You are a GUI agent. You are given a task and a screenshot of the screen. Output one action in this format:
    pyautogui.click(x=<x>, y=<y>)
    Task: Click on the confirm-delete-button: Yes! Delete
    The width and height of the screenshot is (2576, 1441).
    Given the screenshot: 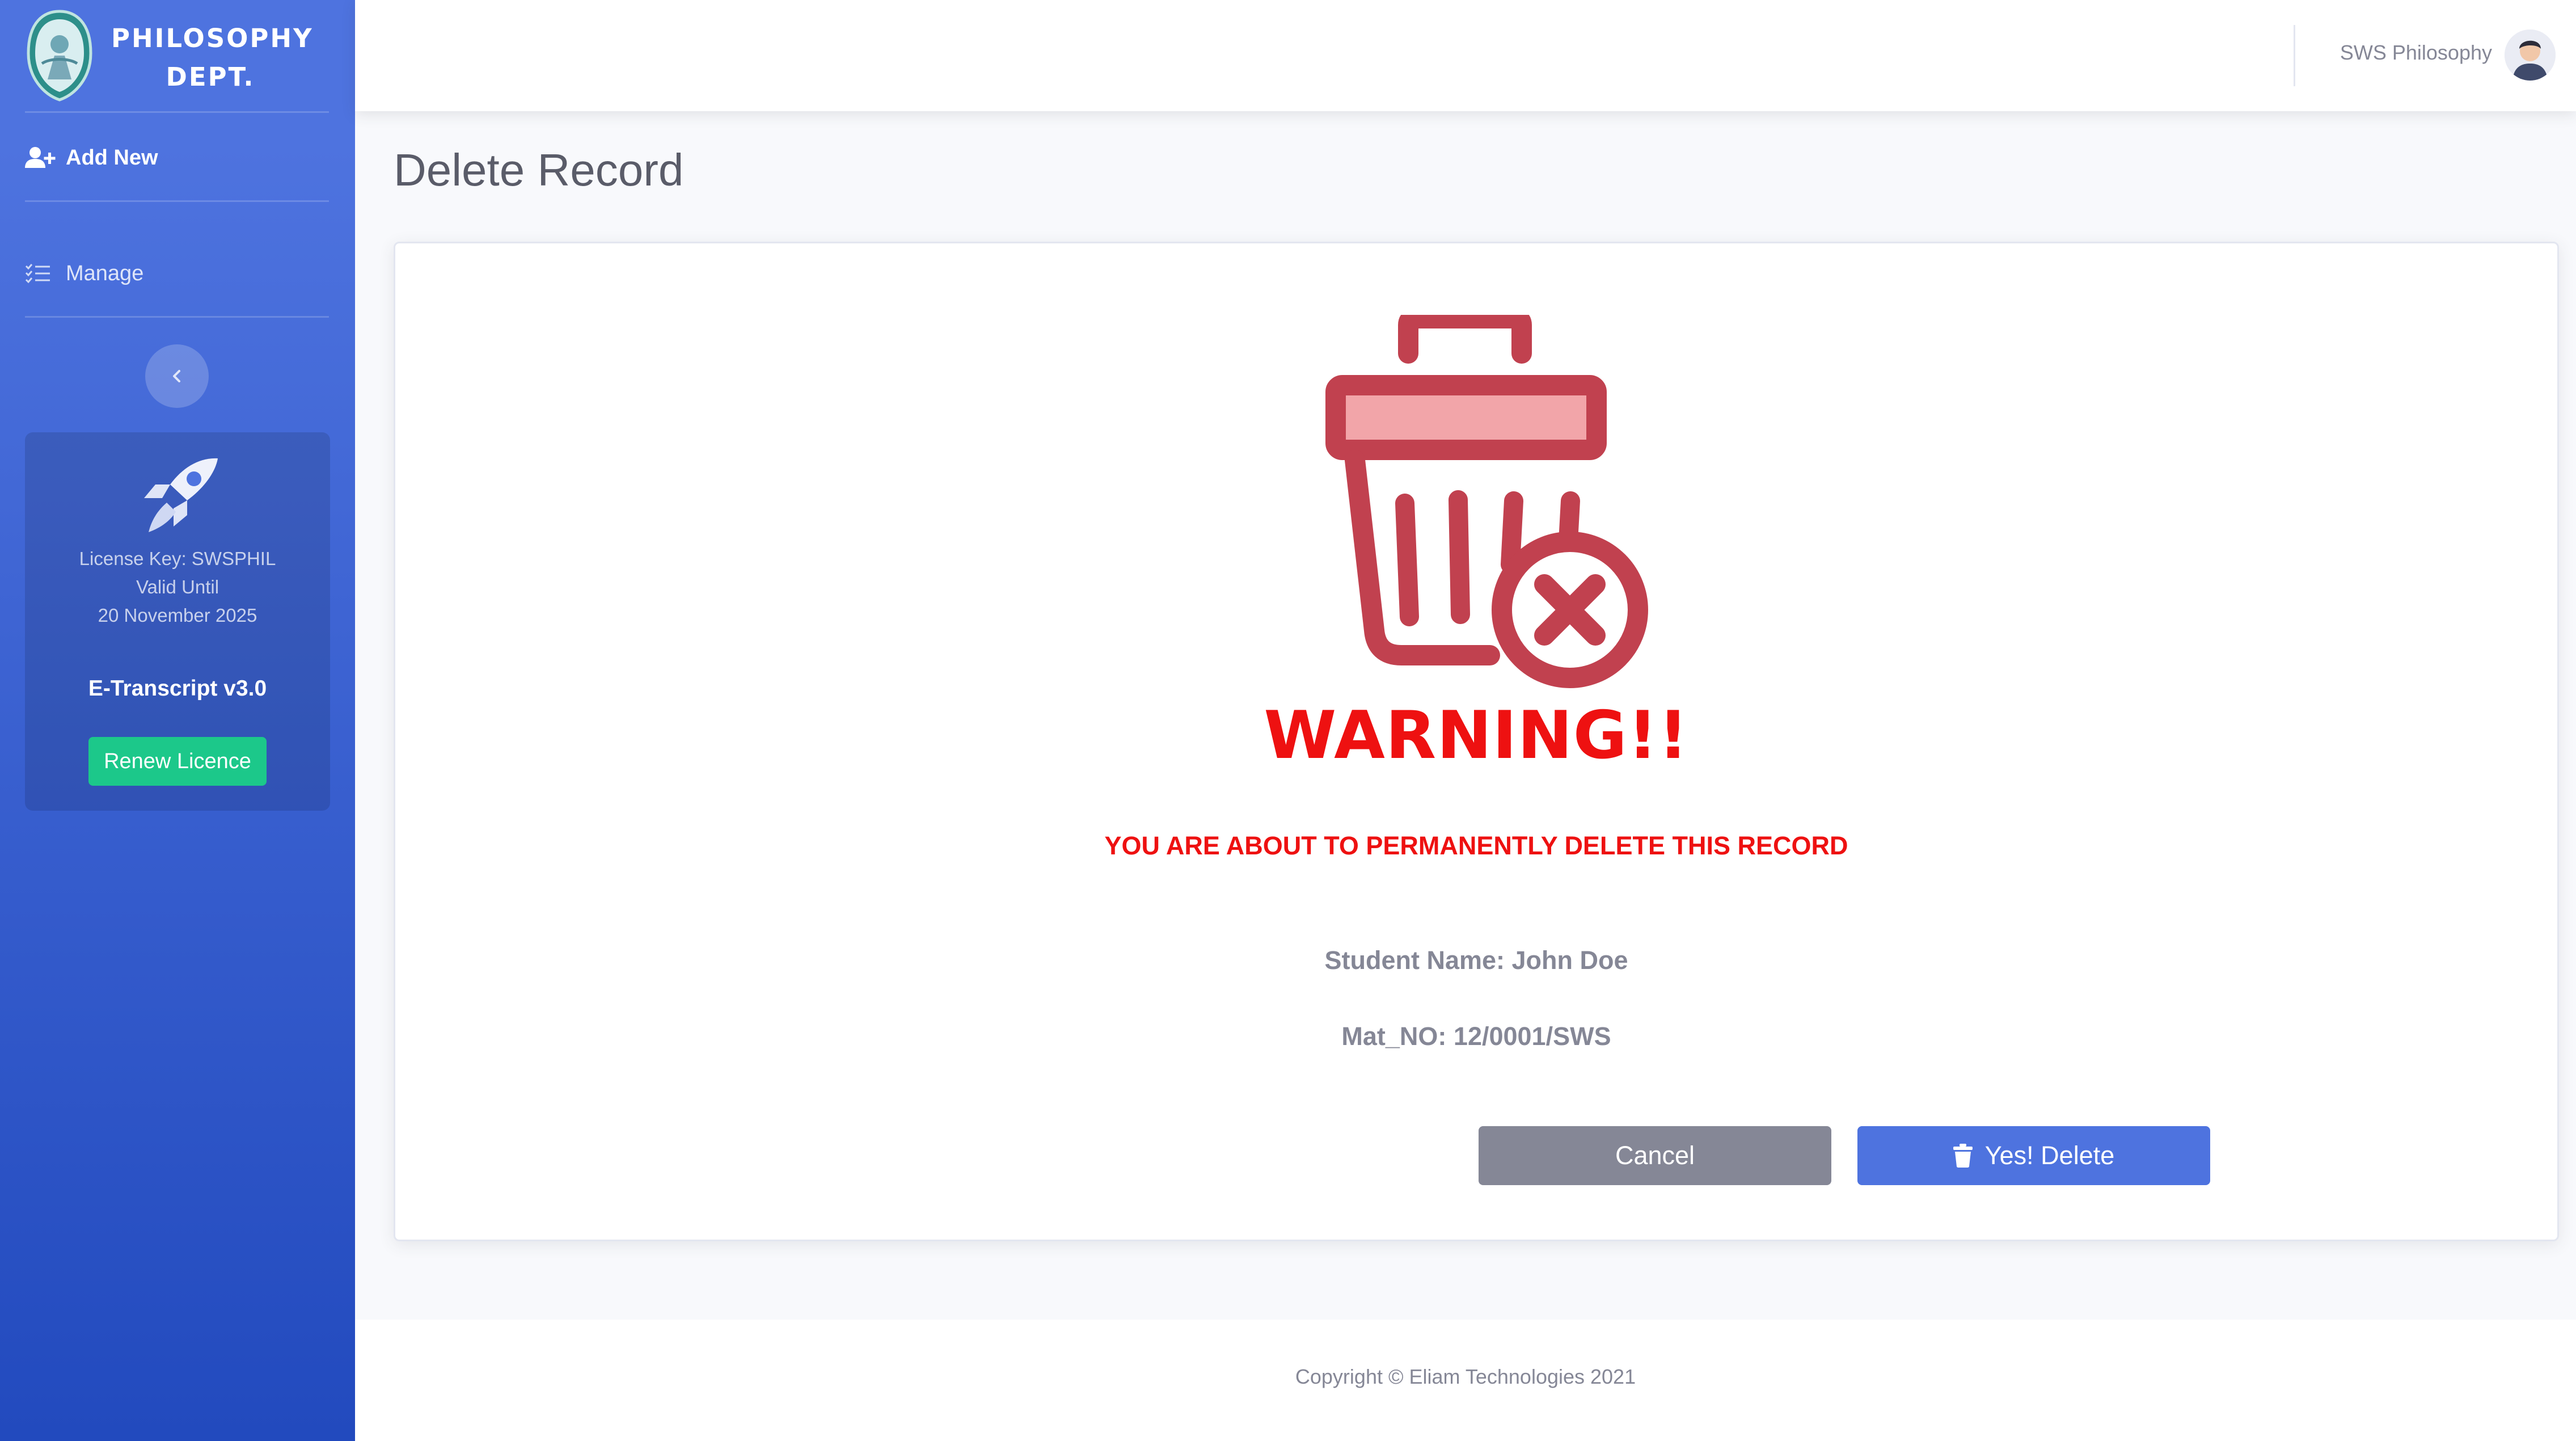 What is the action you would take?
    pyautogui.click(x=2033, y=1155)
    